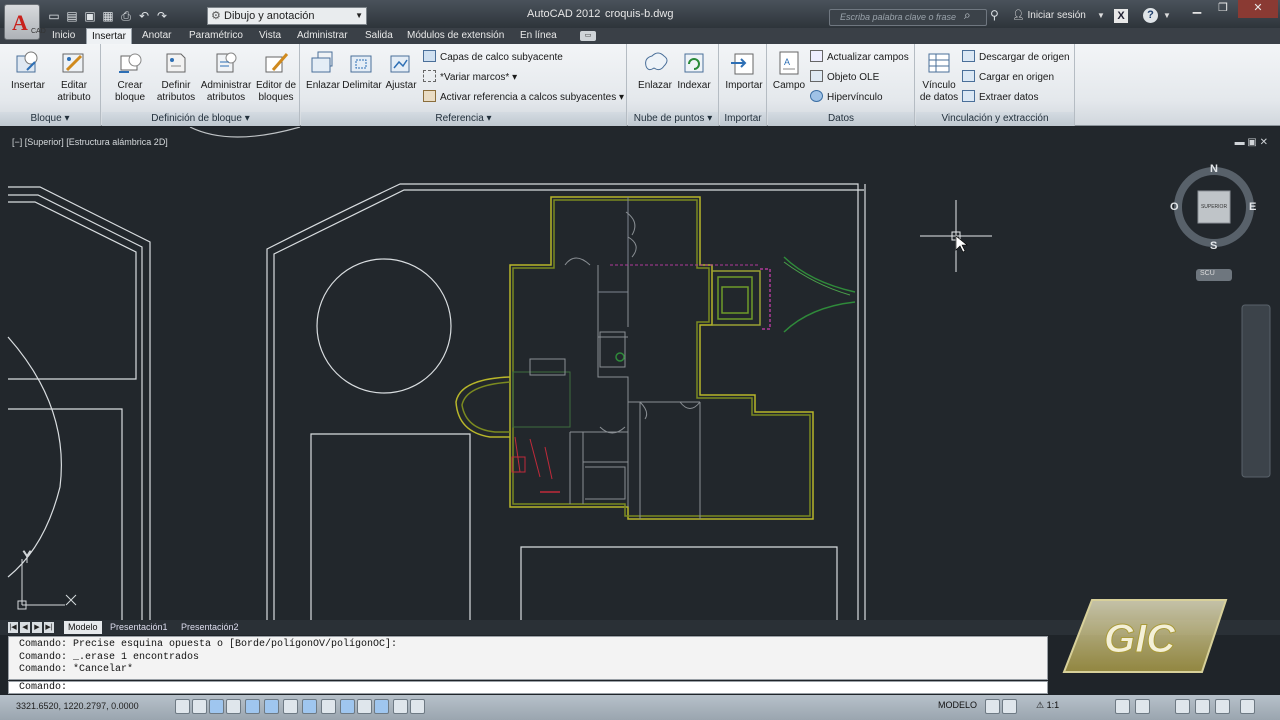 This screenshot has height=720, width=1280. What do you see at coordinates (199, 706) in the screenshot?
I see `snap-mode-icon` at bounding box center [199, 706].